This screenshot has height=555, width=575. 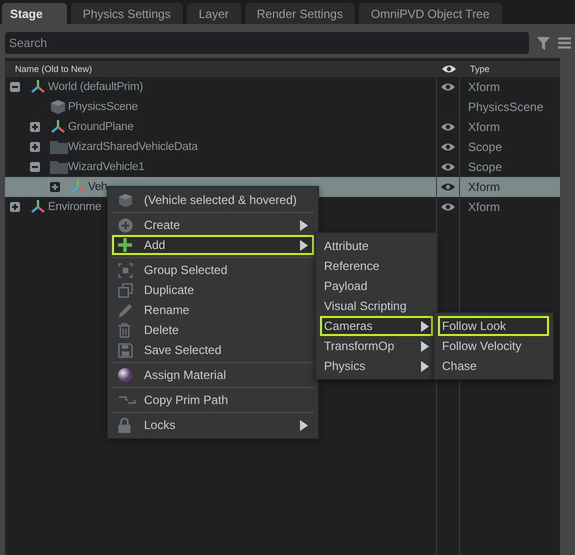 What do you see at coordinates (96, 87) in the screenshot?
I see `prim-name: World (defaultPrim)` at bounding box center [96, 87].